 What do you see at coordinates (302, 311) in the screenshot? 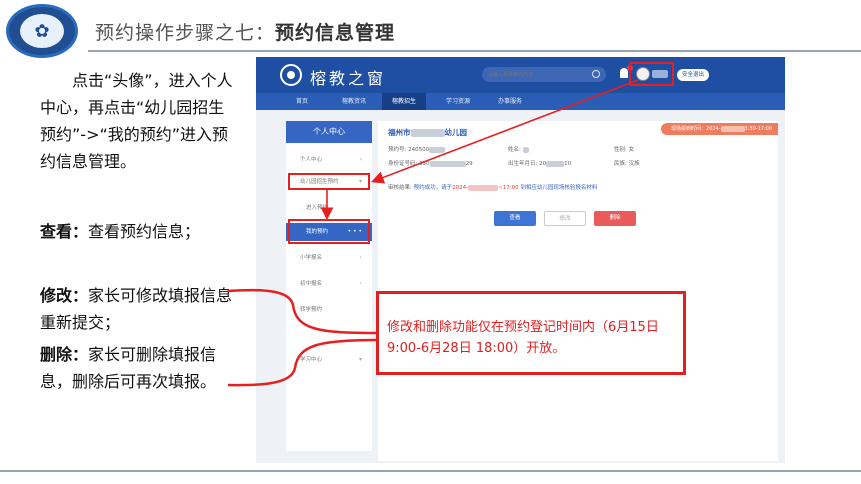
I see `edit-bracket` at bounding box center [302, 311].